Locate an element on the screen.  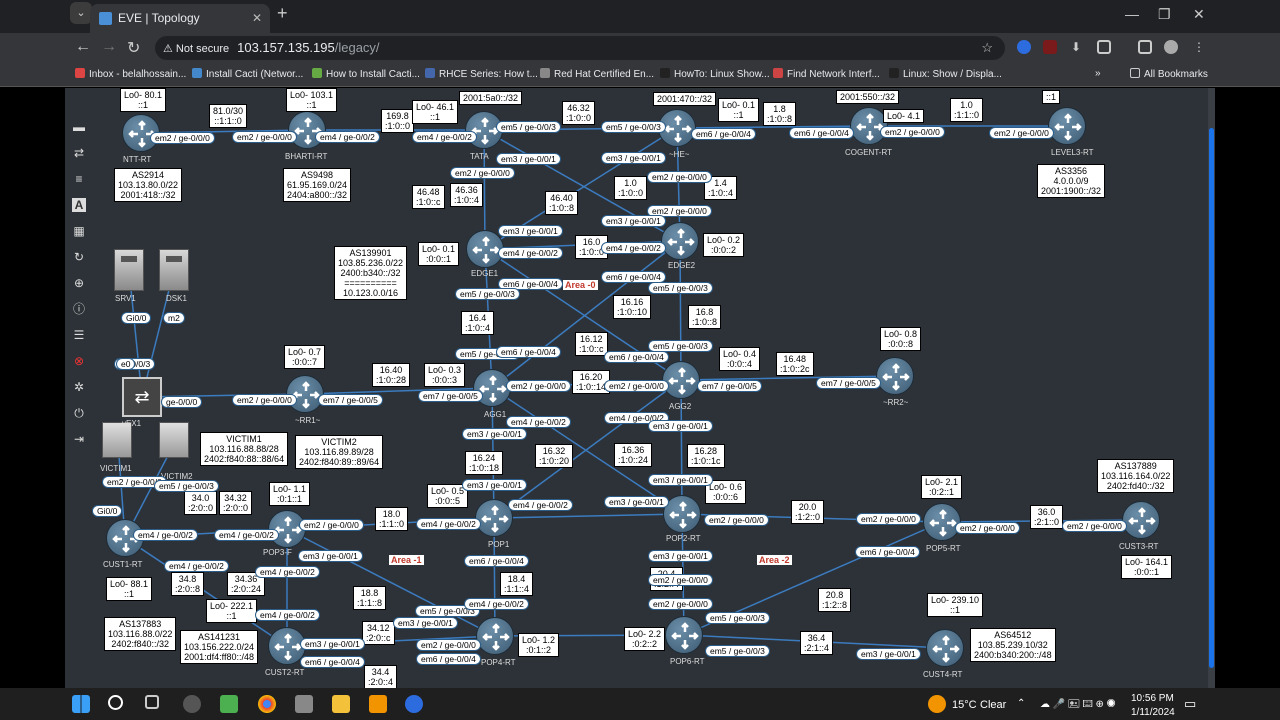
router-agg2 is located at coordinates (681, 380).